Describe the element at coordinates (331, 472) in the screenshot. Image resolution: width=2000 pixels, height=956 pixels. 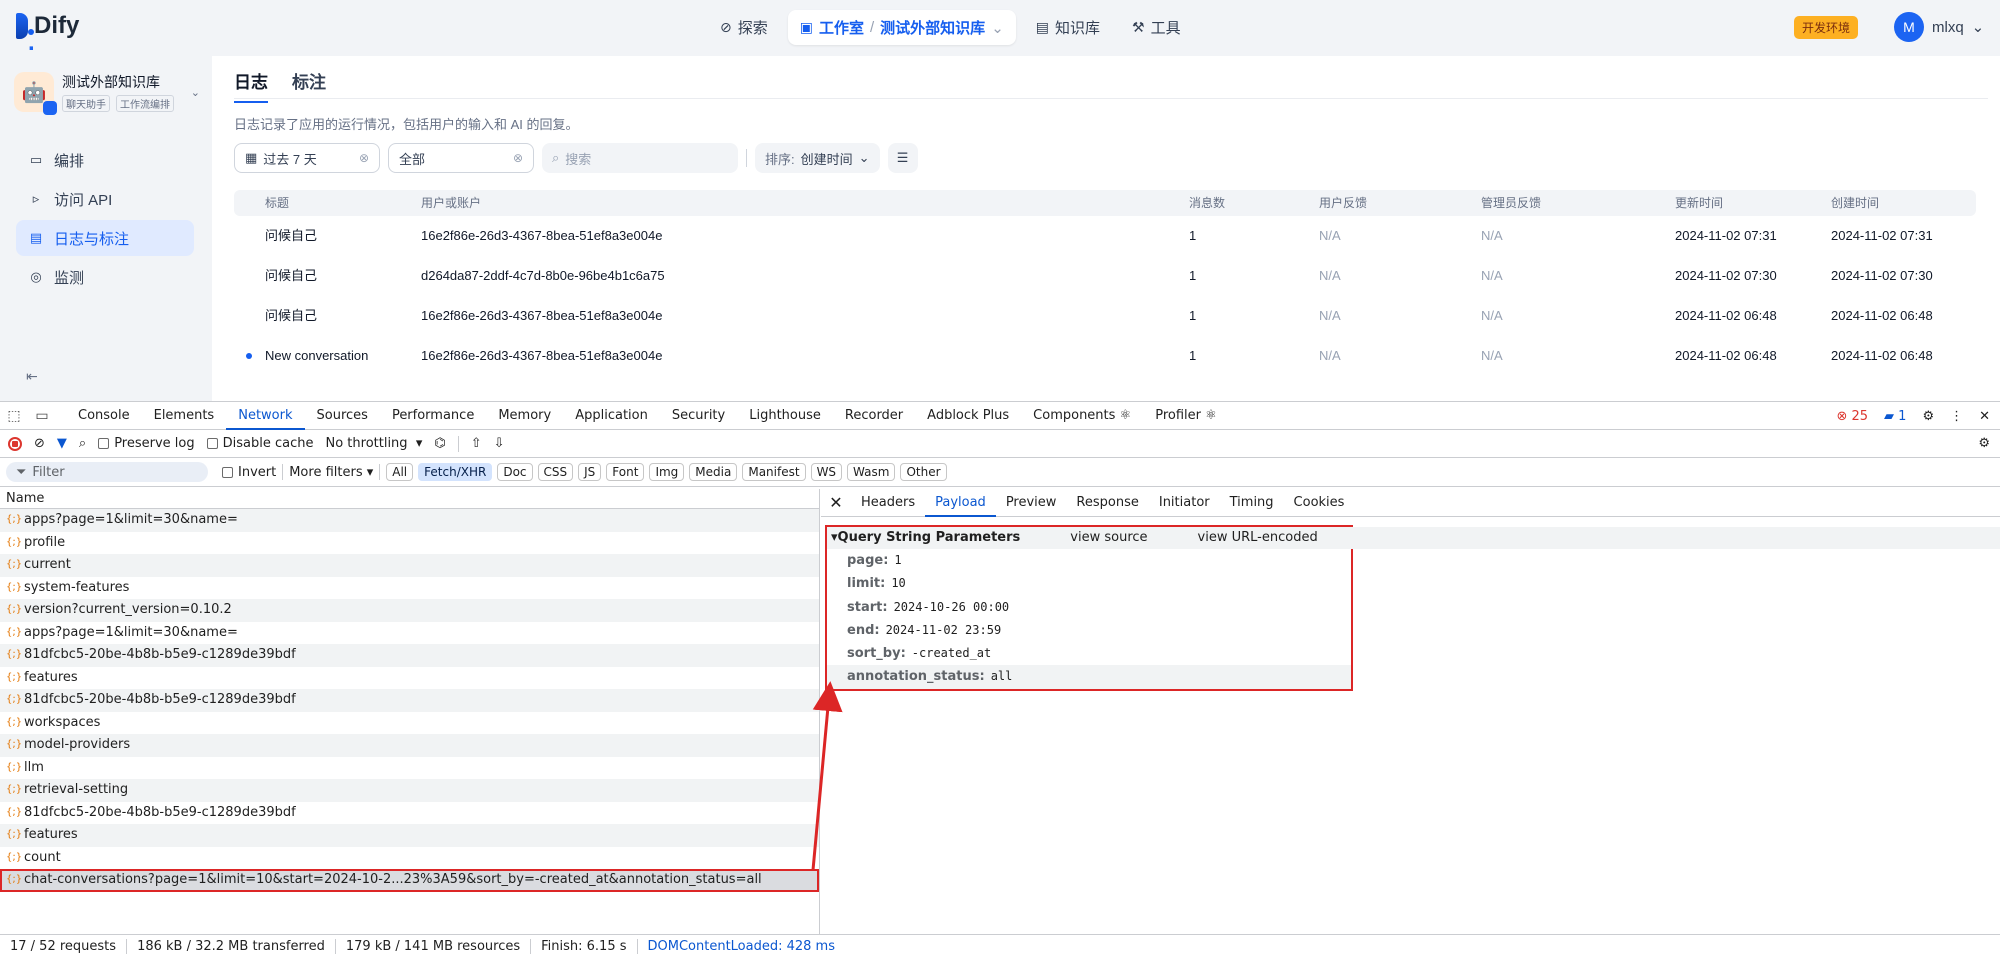
I see `more-filters-dropdown: More filters ▾` at that location.